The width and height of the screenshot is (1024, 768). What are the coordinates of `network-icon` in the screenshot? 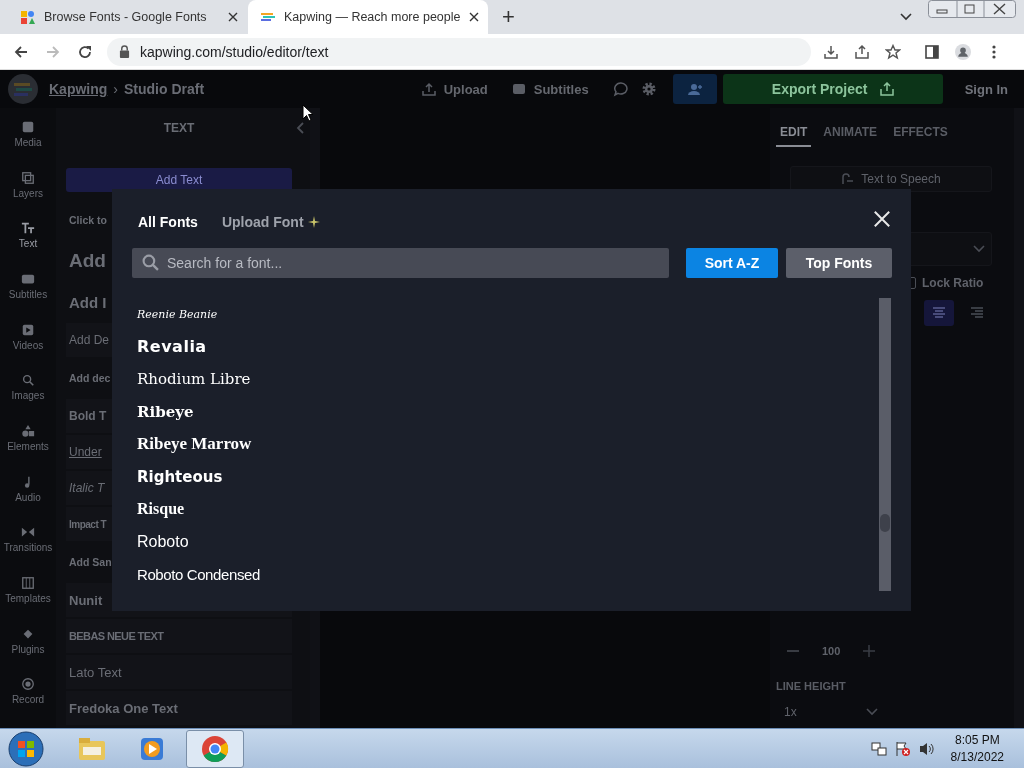 It's located at (878, 748).